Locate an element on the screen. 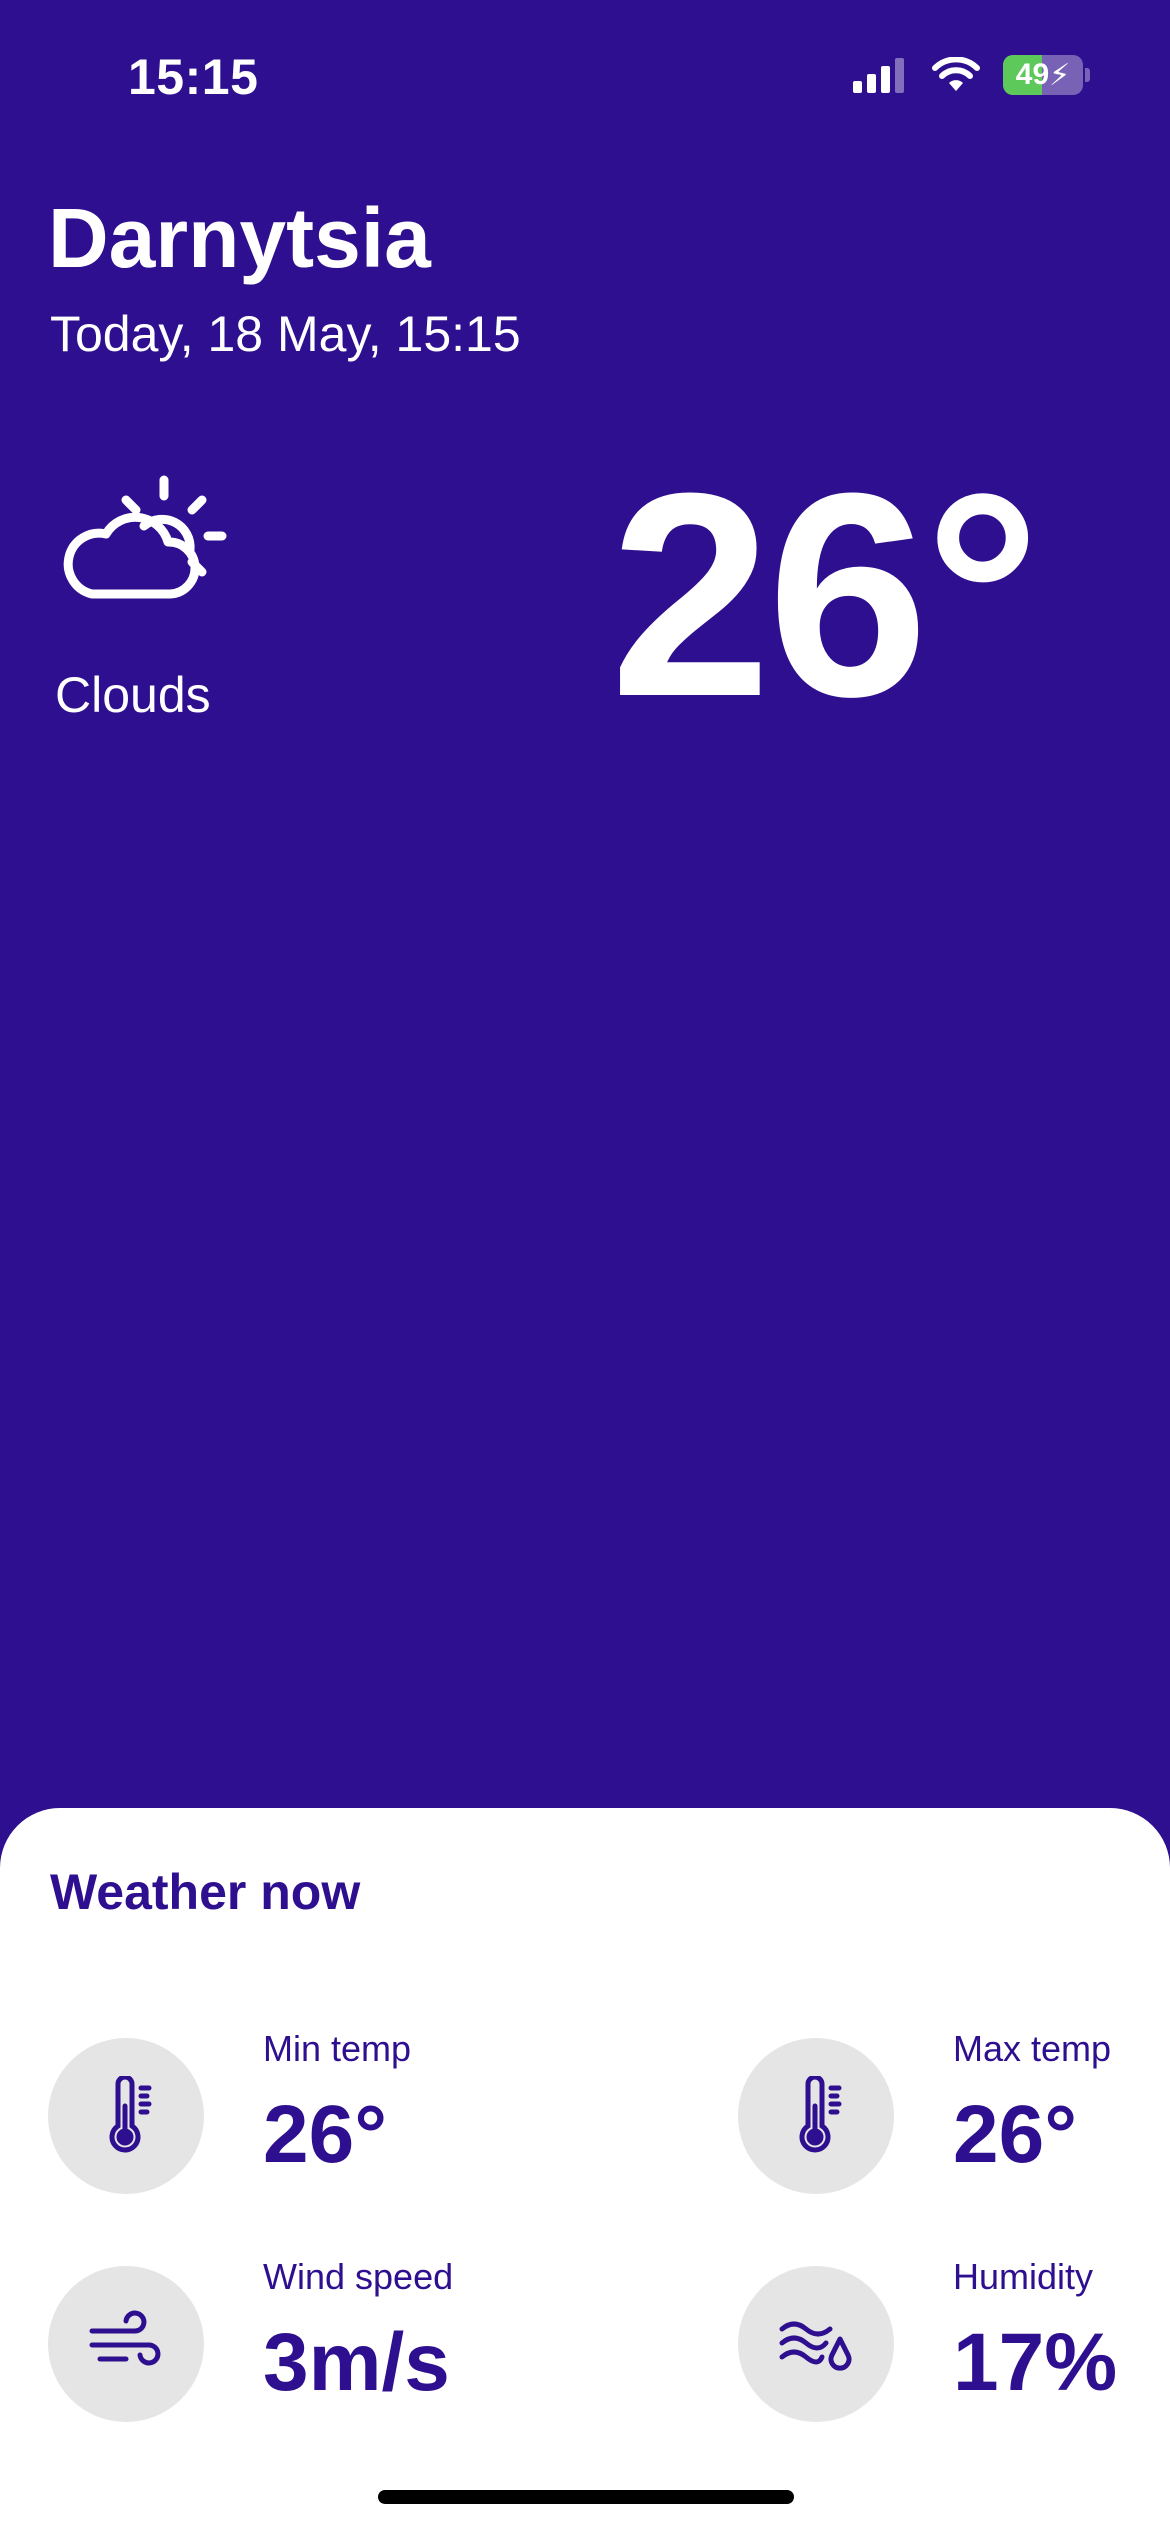 This screenshot has height=2532, width=1170. stat-value: 17% is located at coordinates (1035, 2362).